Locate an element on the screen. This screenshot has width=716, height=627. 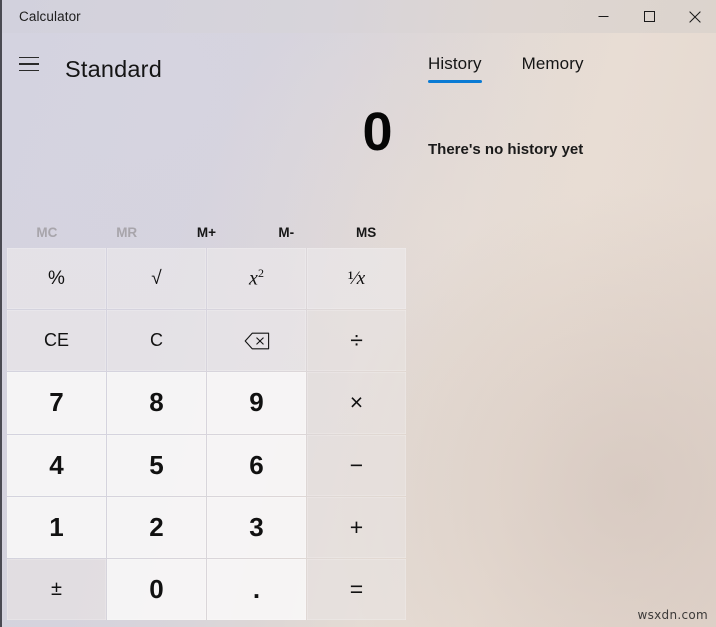
two-button: 2 is located at coordinates (156, 527).